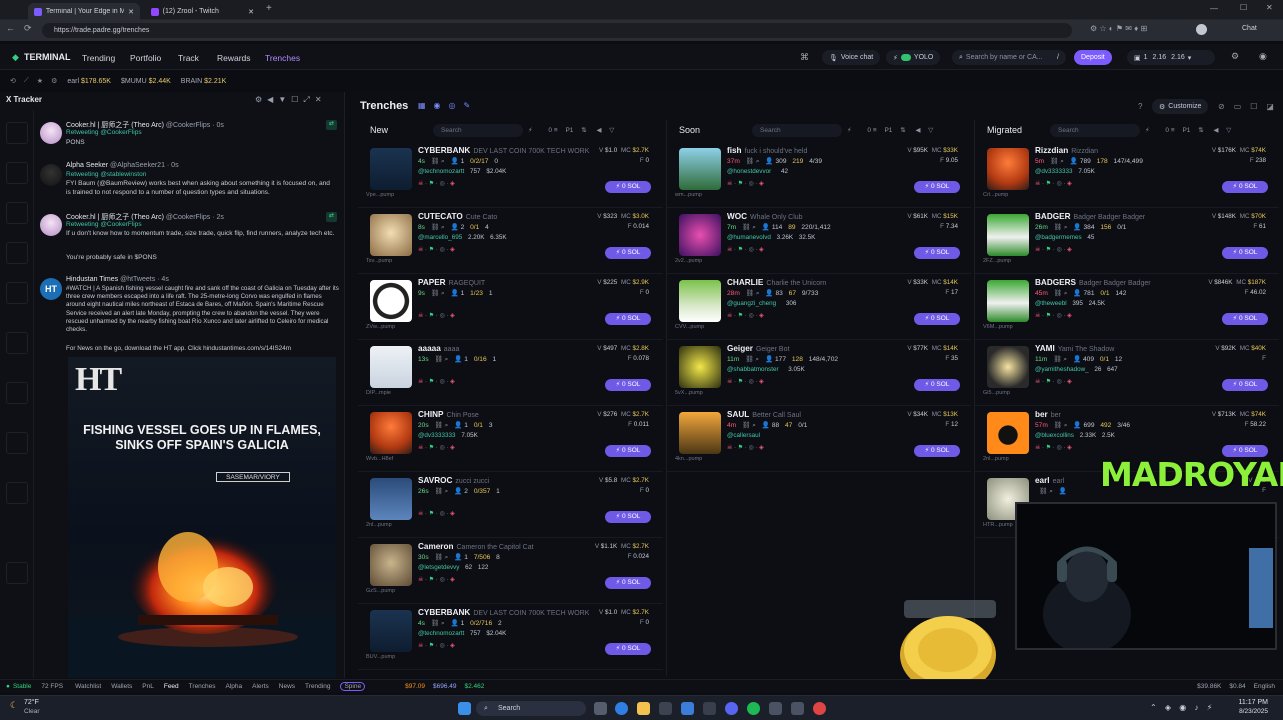 The image size is (1283, 720). Describe the element at coordinates (380, 591) in the screenshot. I see `token-address: GzS...pump` at that location.